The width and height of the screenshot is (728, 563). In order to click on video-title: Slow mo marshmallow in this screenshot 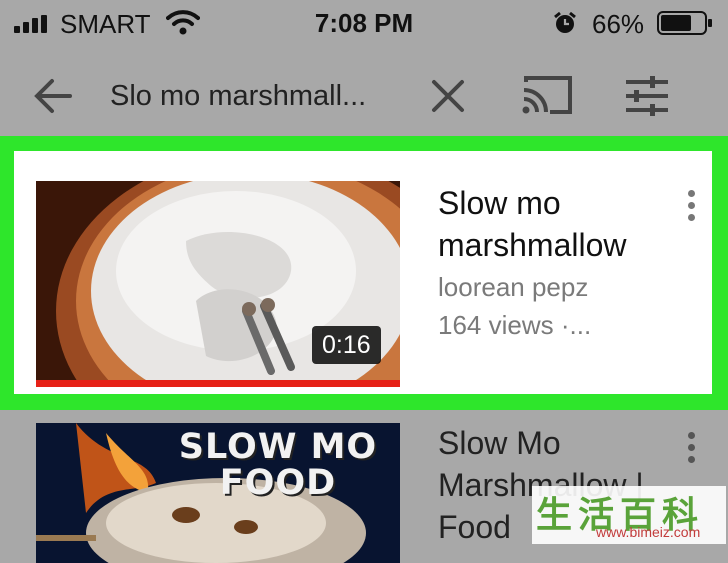, I will do `click(553, 224)`.